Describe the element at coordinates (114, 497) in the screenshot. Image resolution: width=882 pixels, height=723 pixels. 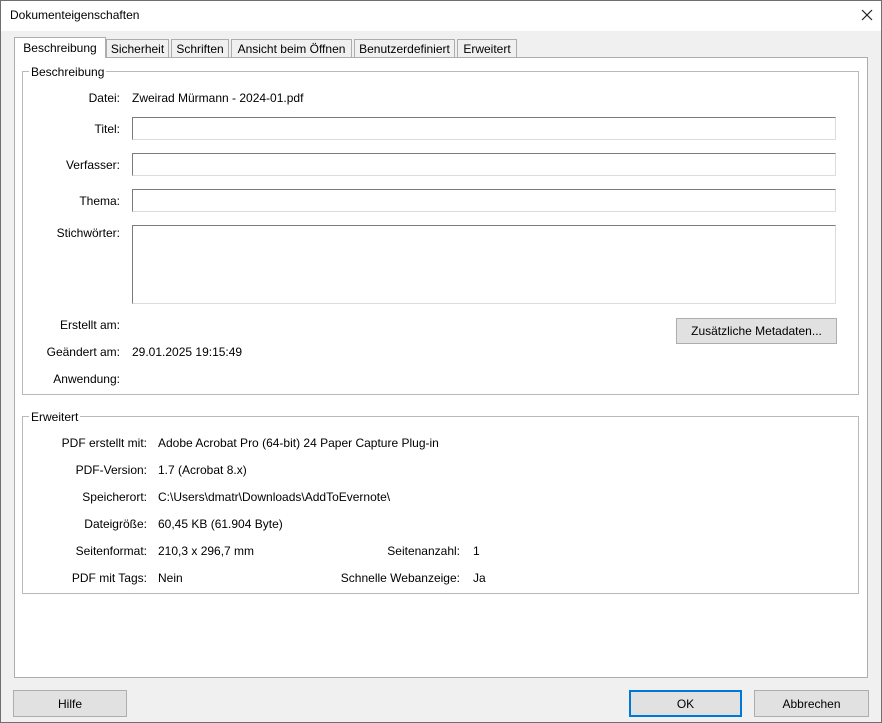
I see `location-label: Speicherort:` at that location.